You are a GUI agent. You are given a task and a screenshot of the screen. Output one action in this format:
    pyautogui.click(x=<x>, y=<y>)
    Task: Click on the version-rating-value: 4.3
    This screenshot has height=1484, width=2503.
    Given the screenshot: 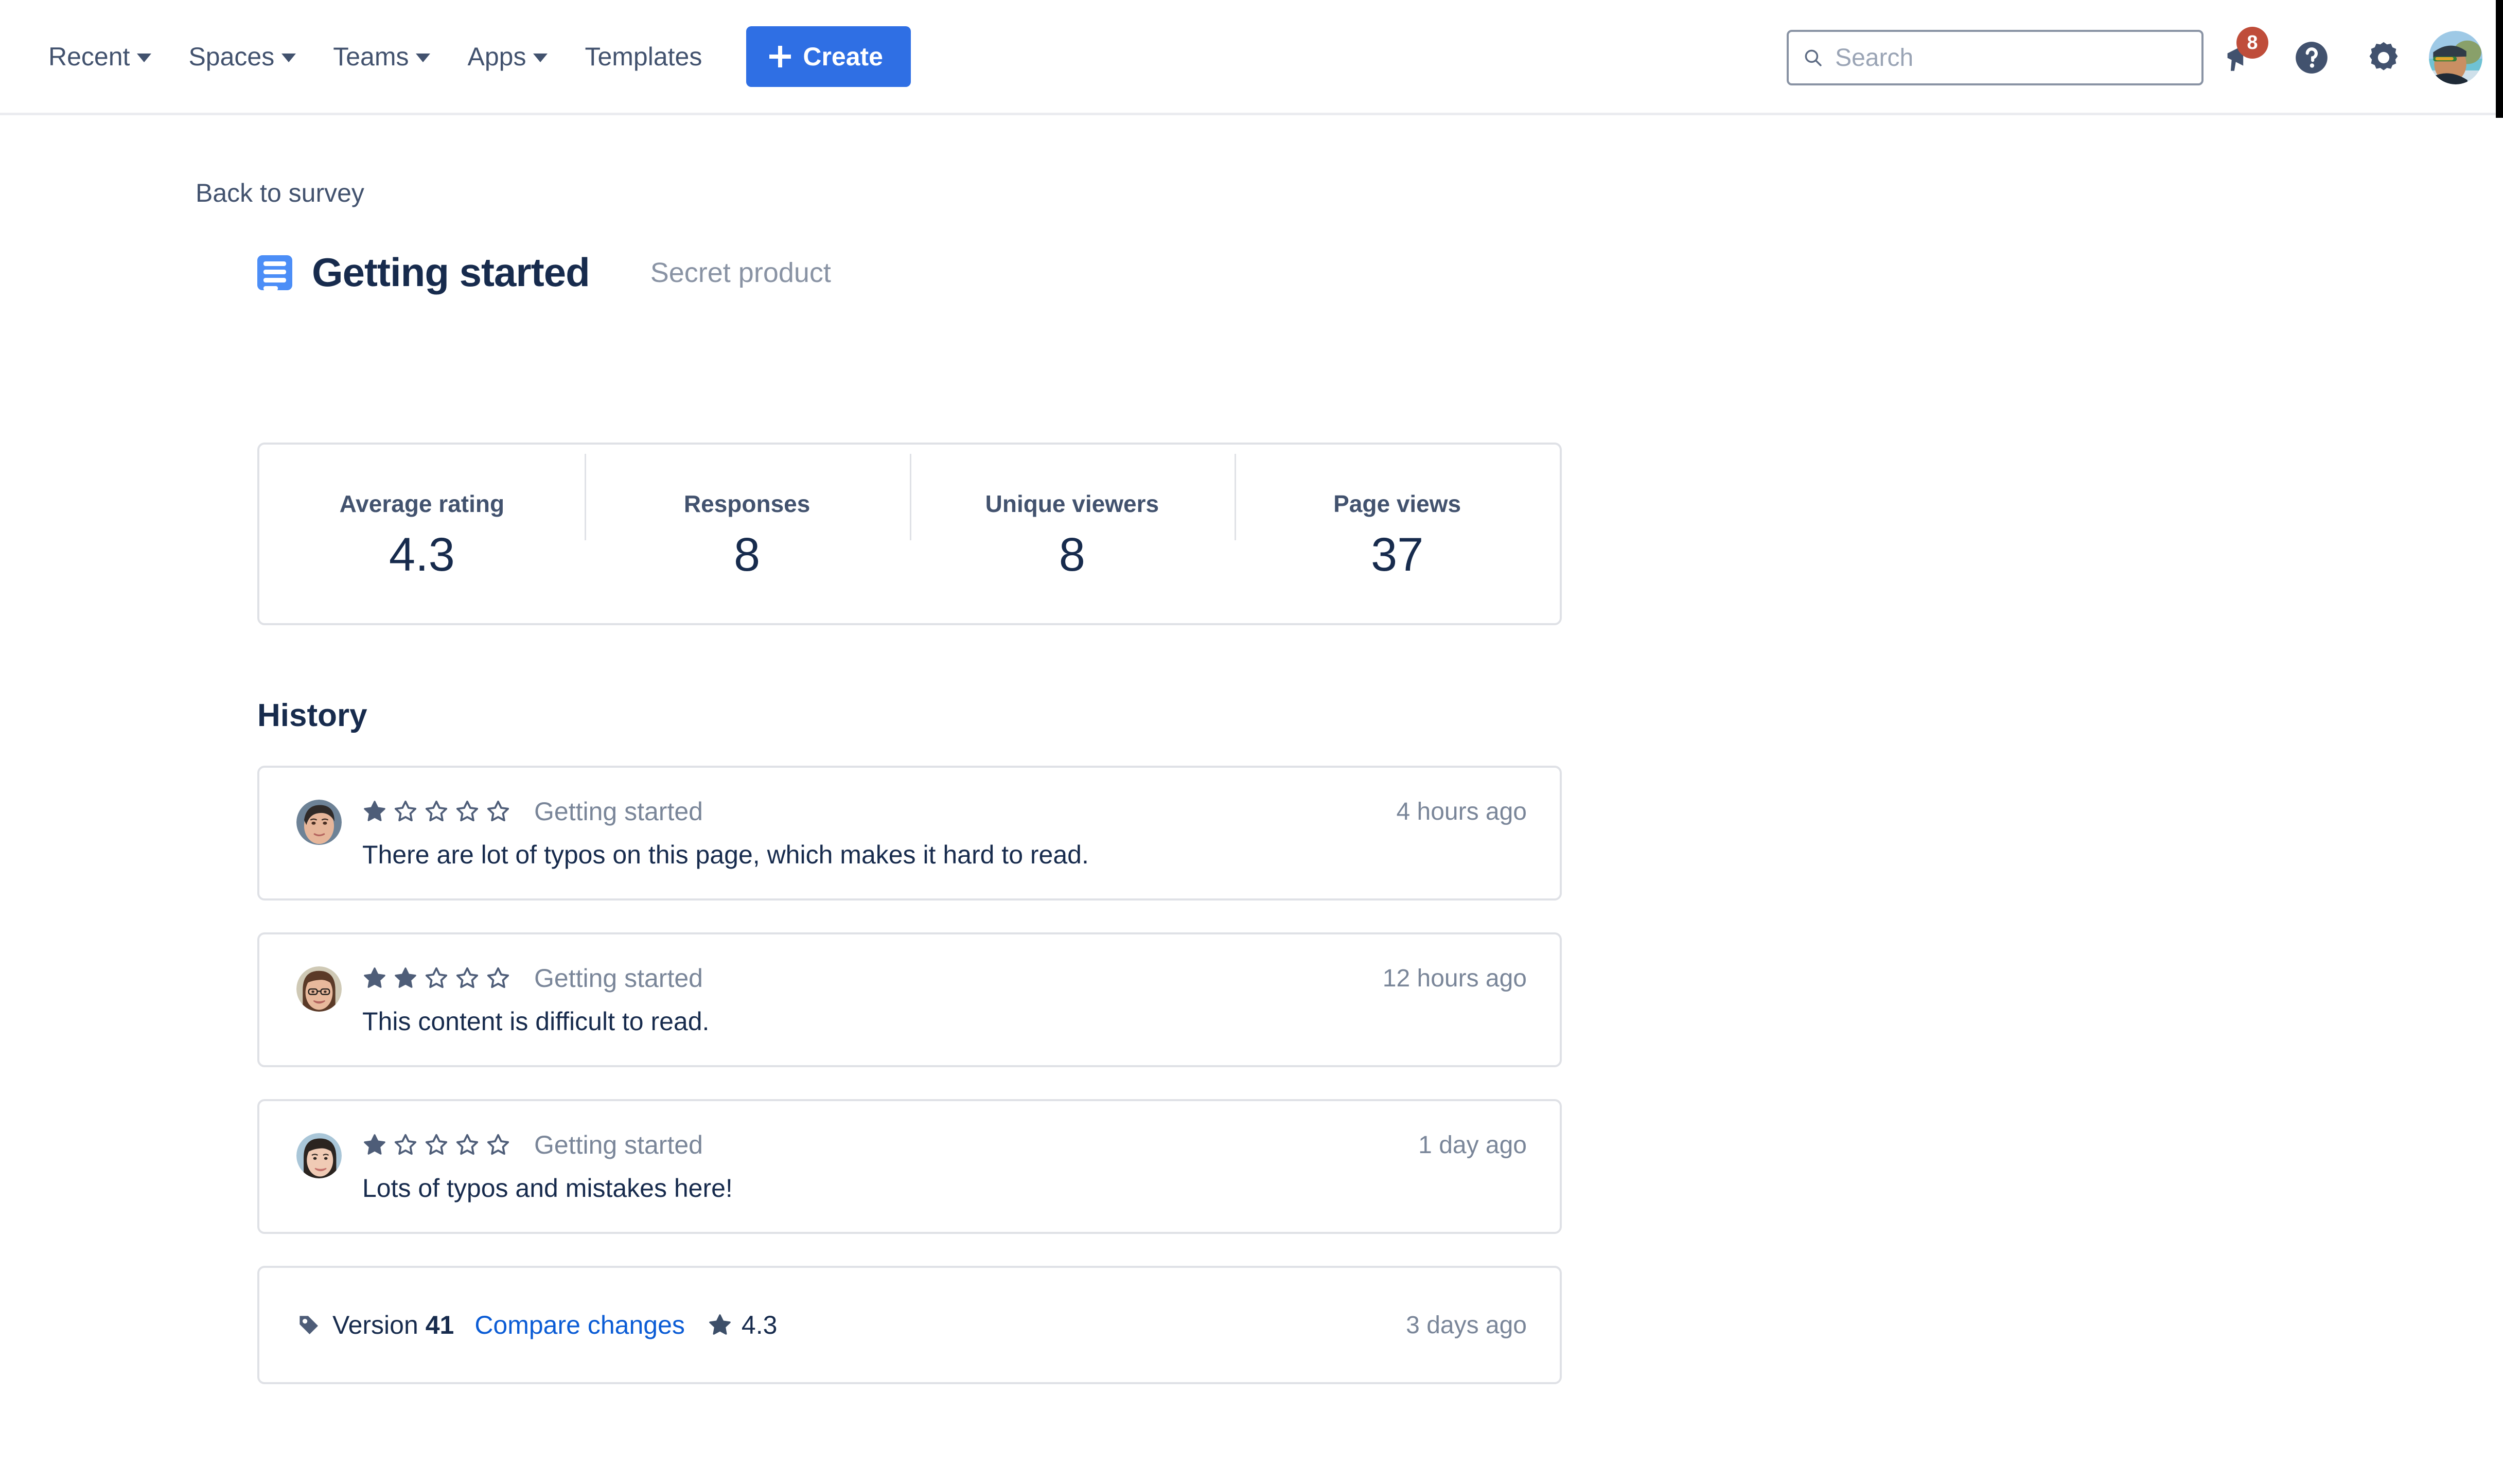 What is the action you would take?
    pyautogui.click(x=759, y=1325)
    